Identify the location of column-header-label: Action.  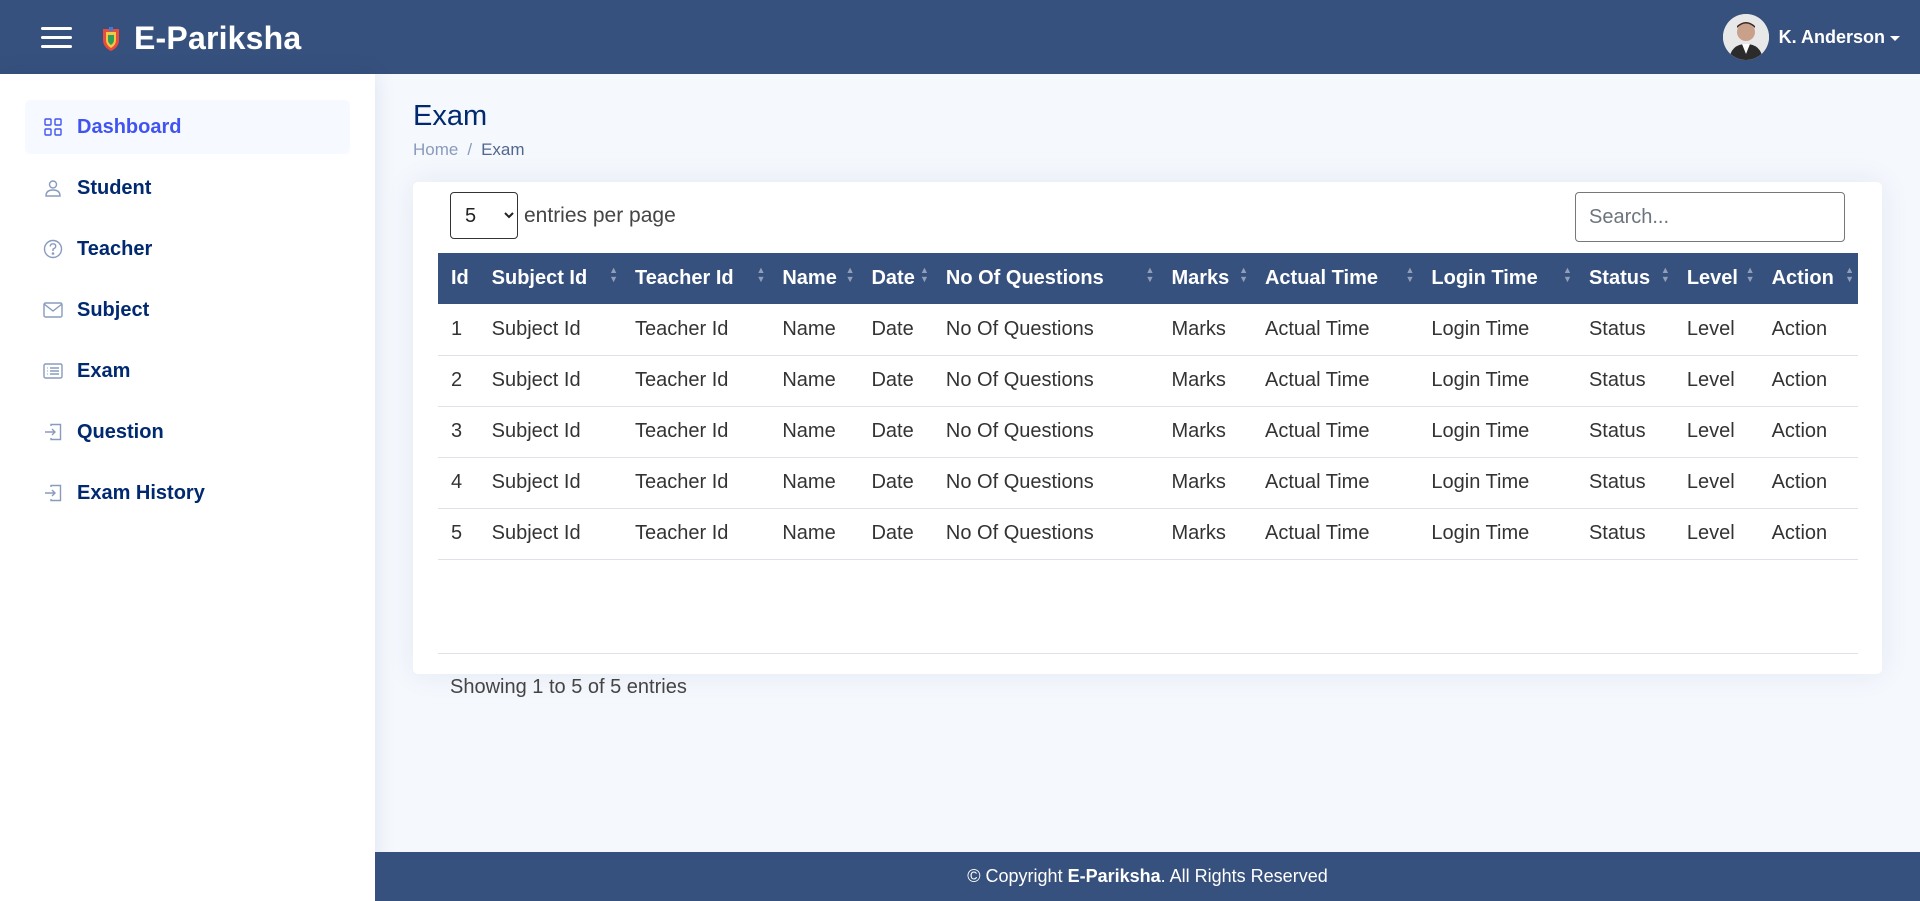
(1802, 278).